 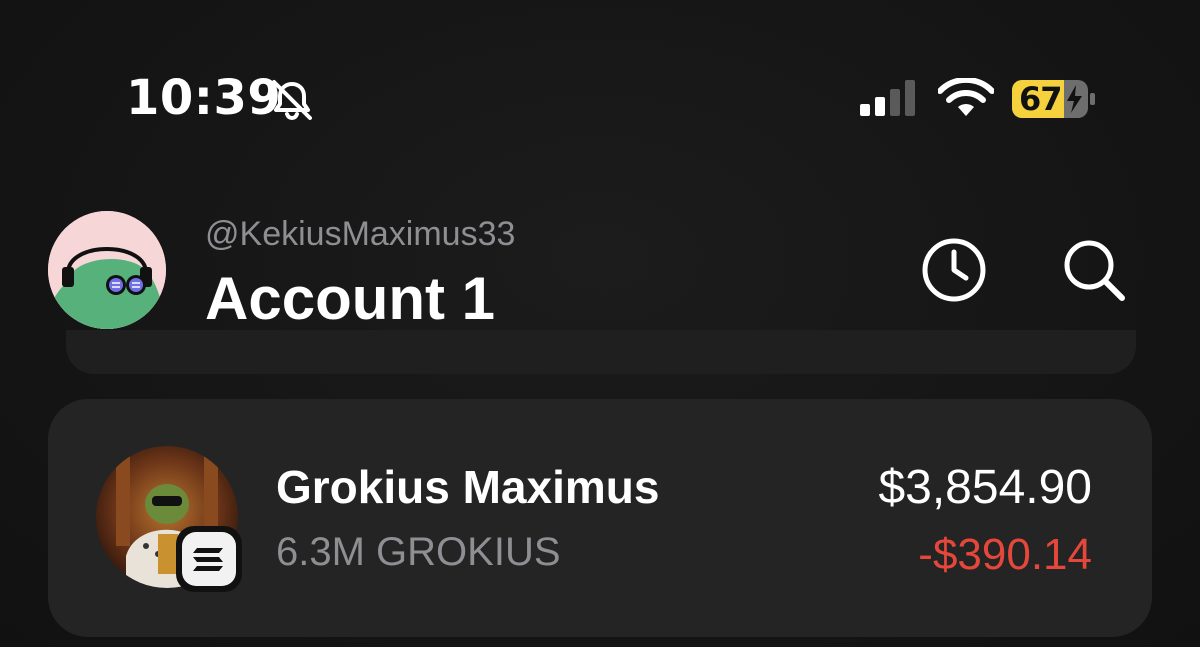 I want to click on wifi-icon, so click(x=966, y=97).